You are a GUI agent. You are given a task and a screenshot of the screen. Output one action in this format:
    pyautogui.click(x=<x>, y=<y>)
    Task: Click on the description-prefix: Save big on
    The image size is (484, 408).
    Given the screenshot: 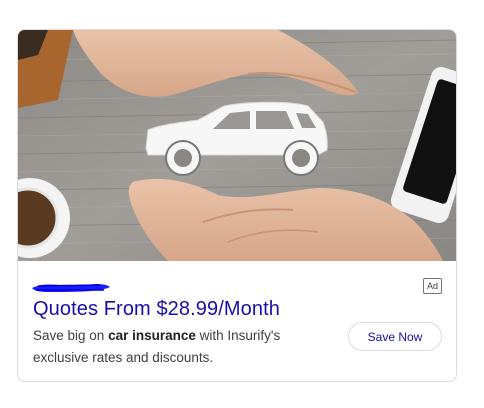 What is the action you would take?
    pyautogui.click(x=71, y=335)
    